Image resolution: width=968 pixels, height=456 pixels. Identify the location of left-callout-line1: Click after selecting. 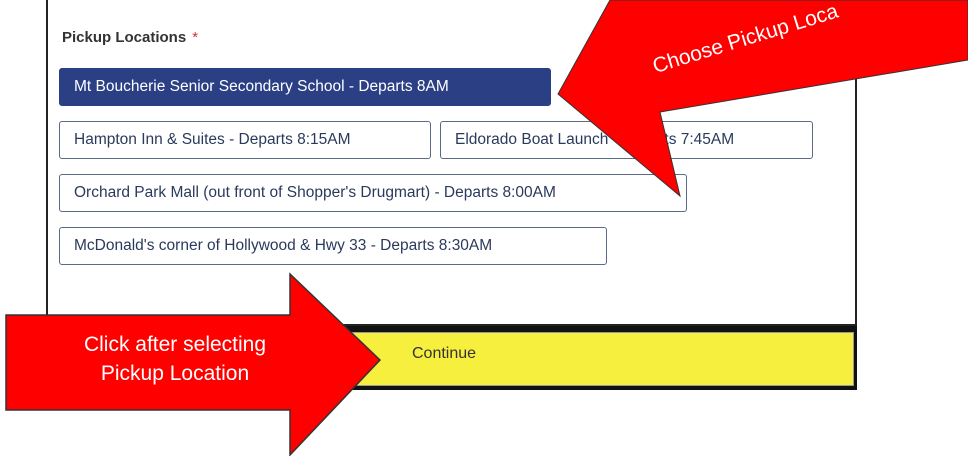
(175, 344).